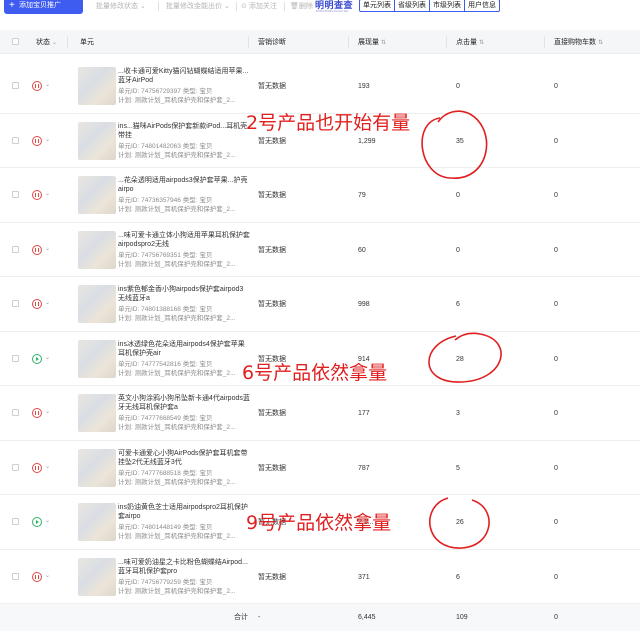 Image resolution: width=640 pixels, height=631 pixels. Describe the element at coordinates (12, 5) in the screenshot. I see `plus-icon: +` at that location.